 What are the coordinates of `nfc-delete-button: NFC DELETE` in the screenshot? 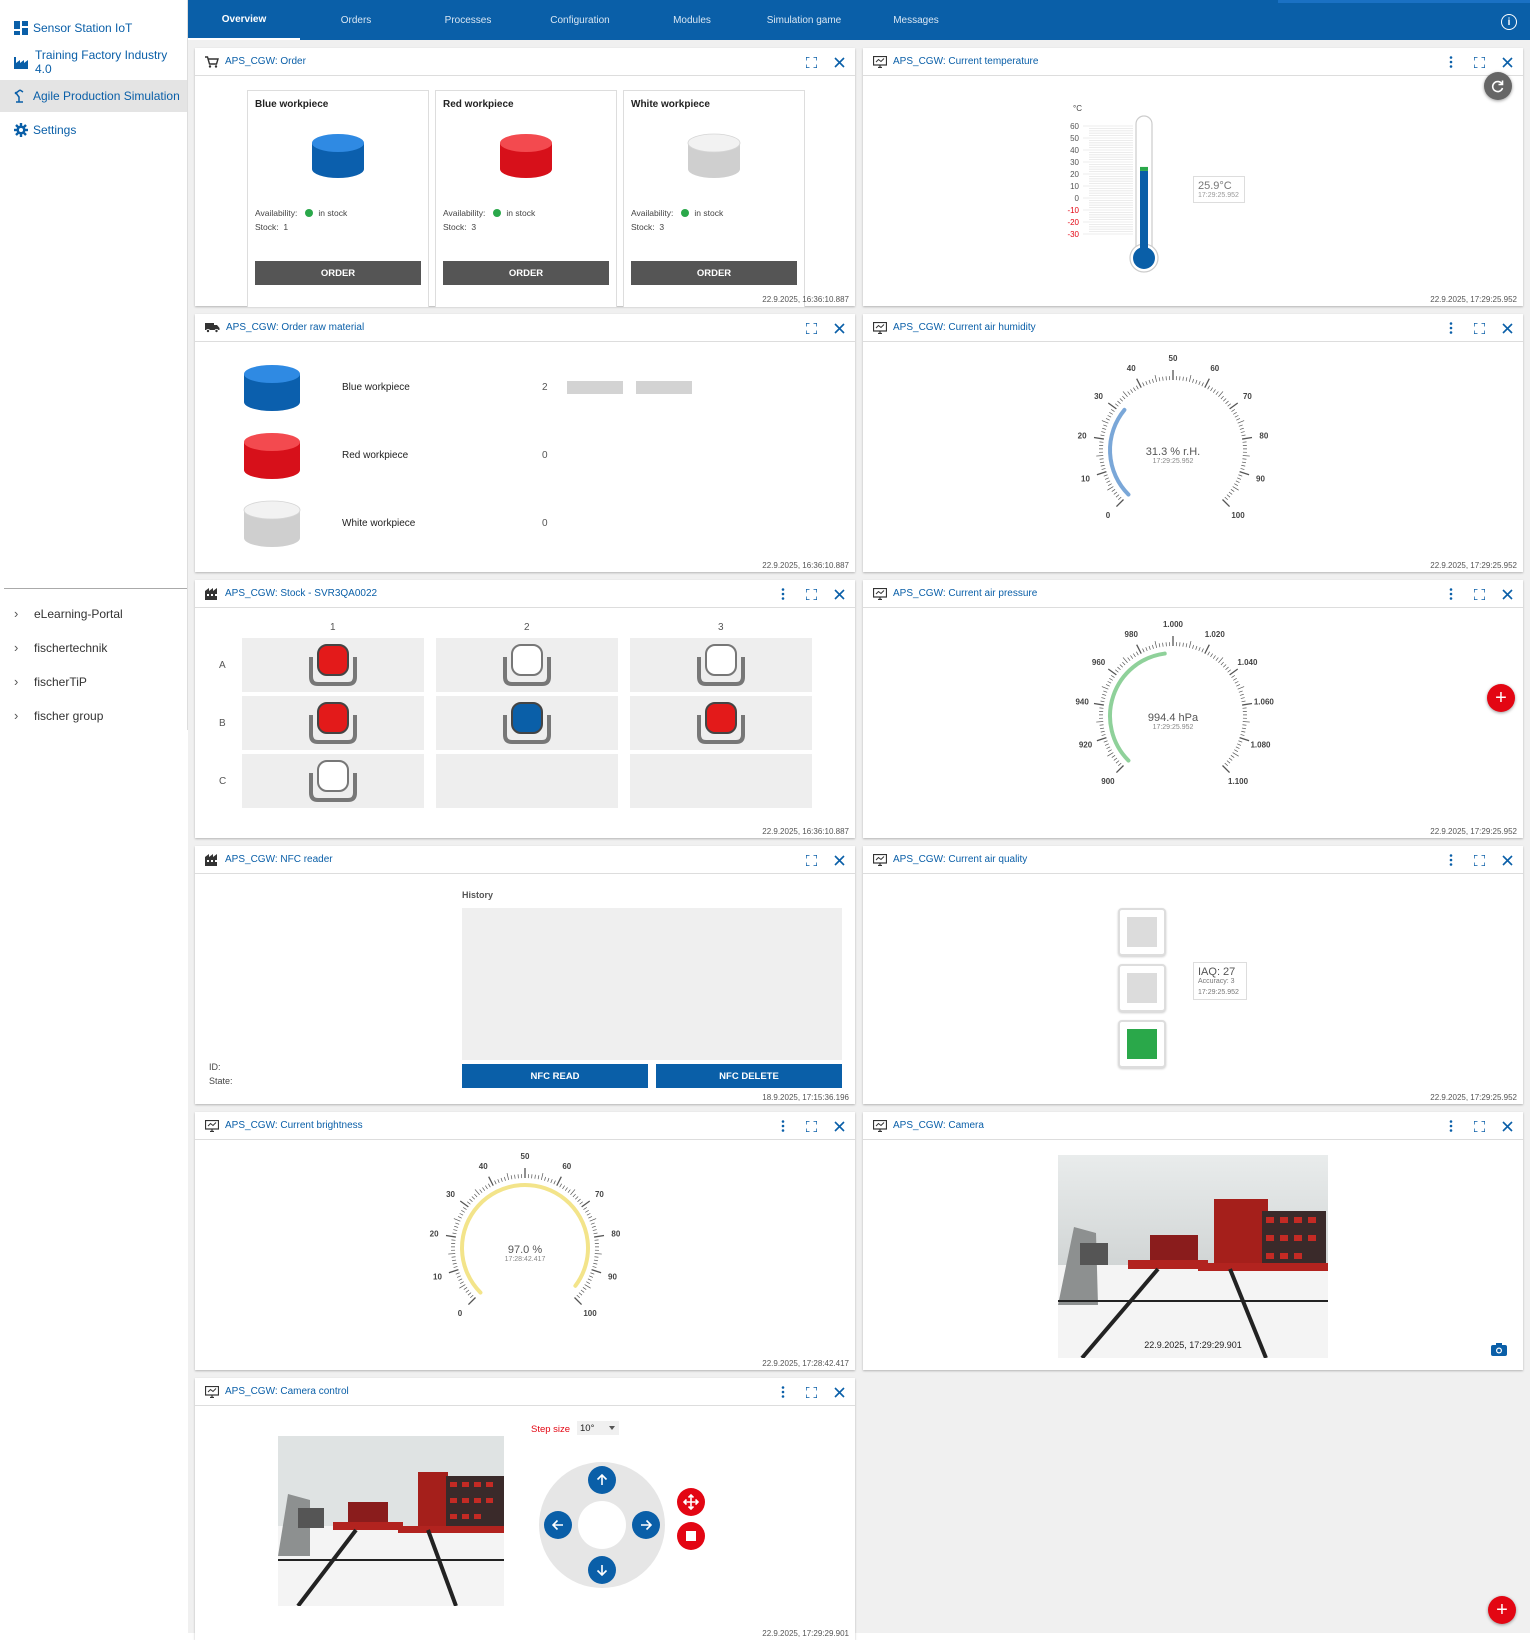 It's located at (749, 1076).